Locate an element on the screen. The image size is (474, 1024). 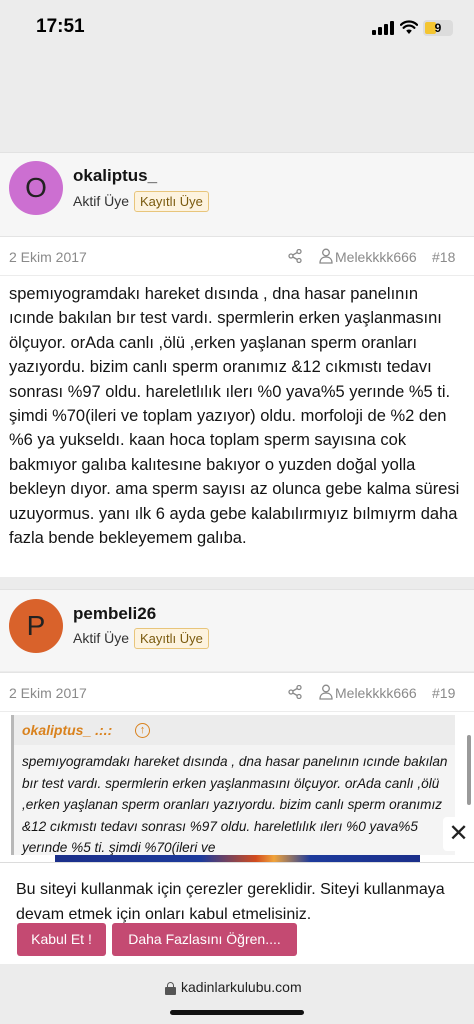
battery-icon: 9 is located at coordinates (438, 28).